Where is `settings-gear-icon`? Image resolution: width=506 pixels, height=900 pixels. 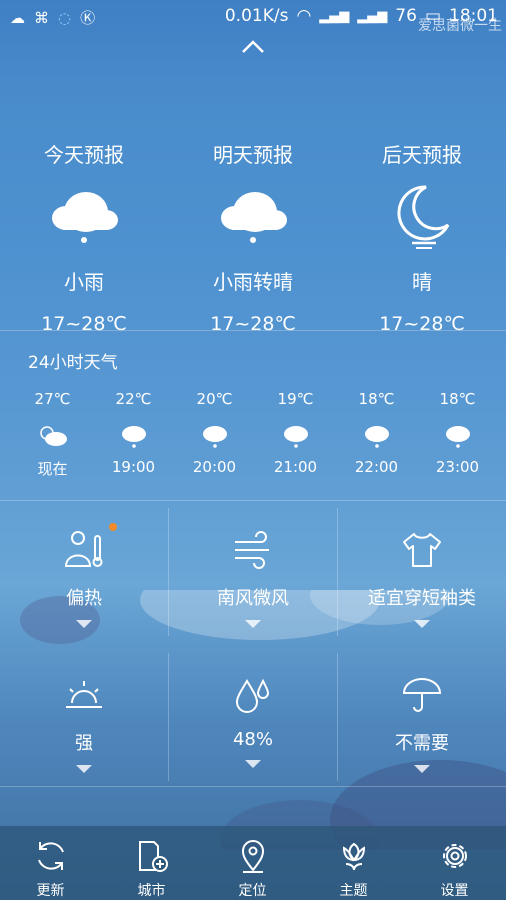 settings-gear-icon is located at coordinates (454, 856).